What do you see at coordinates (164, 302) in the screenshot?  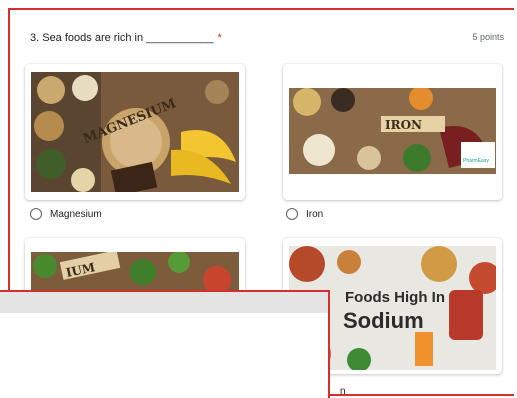 I see `overlay-header-bar` at bounding box center [164, 302].